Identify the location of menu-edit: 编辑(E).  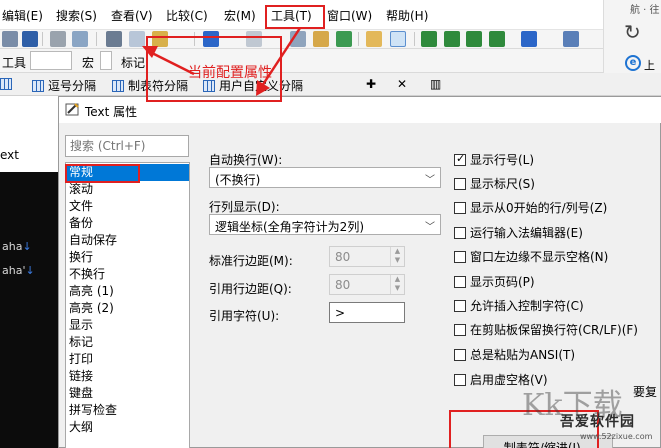
(22, 15).